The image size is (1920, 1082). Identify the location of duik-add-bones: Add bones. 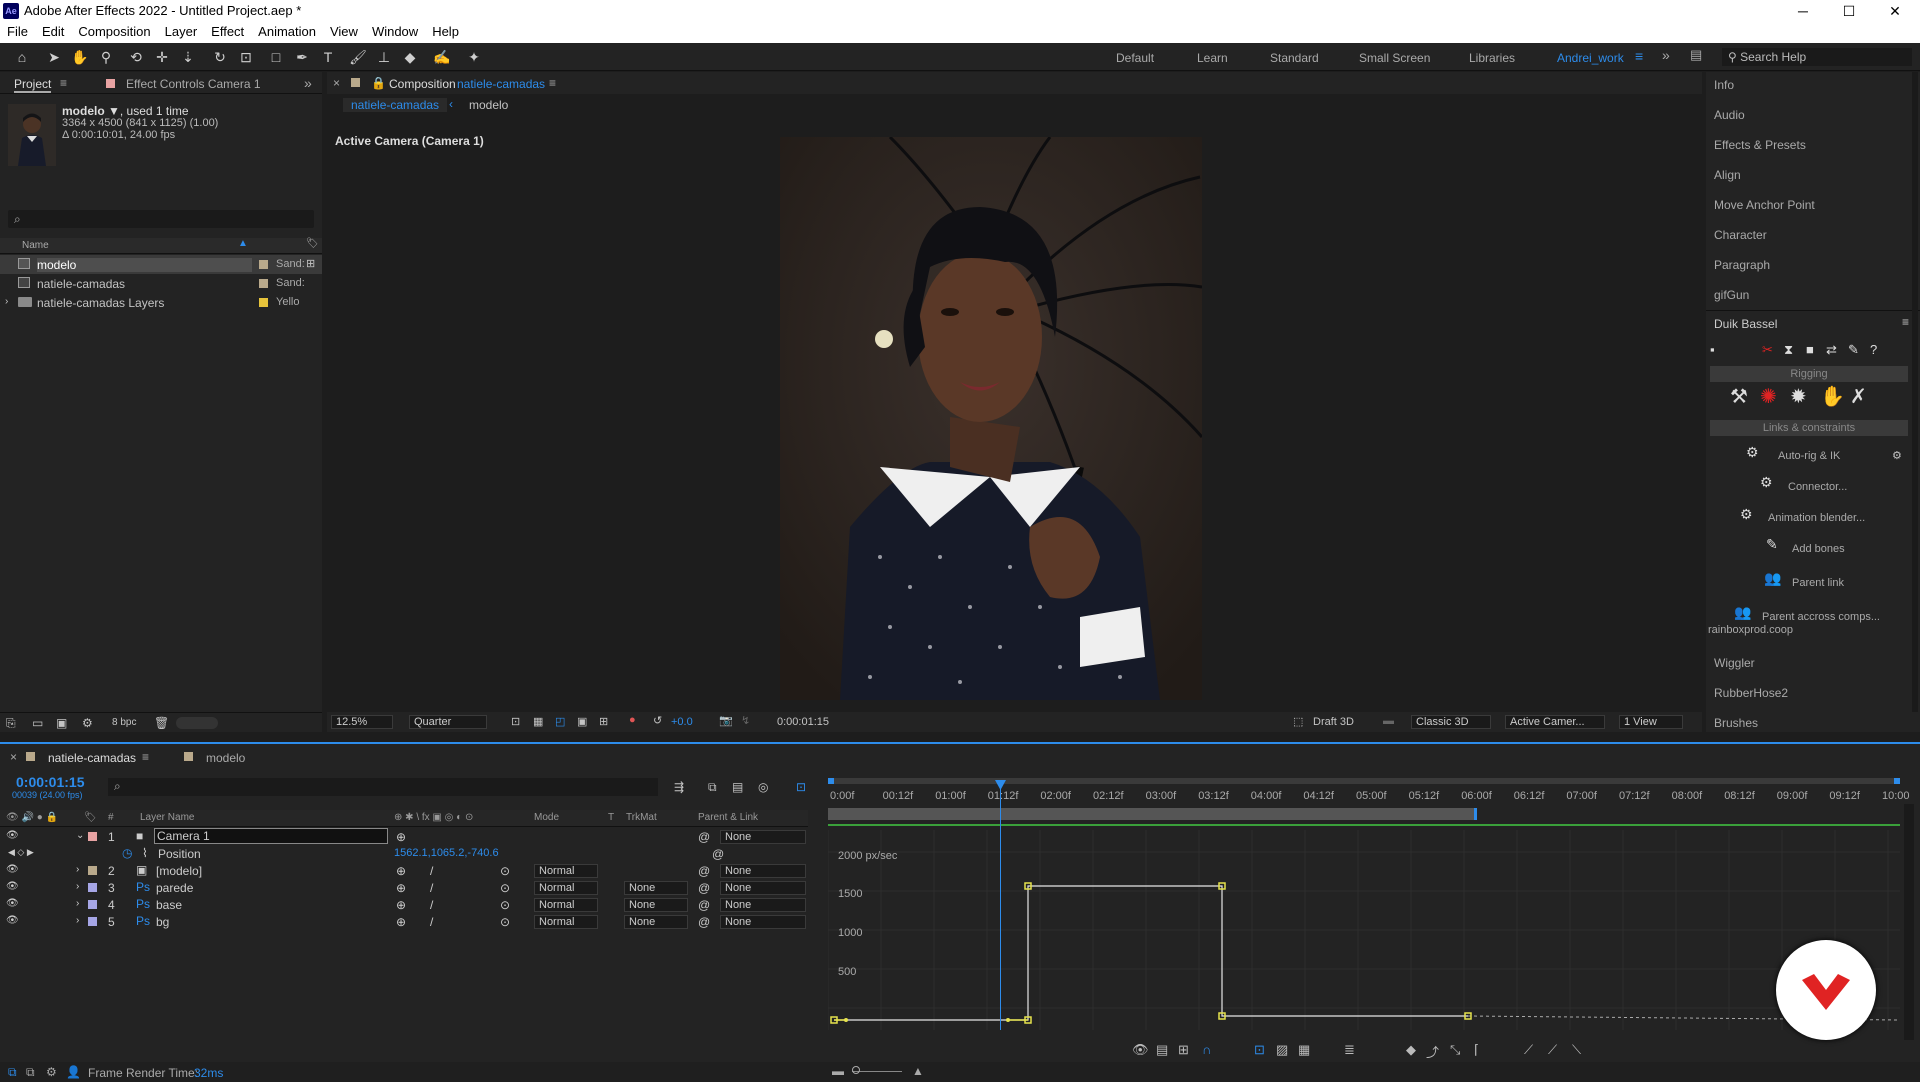
(1818, 549).